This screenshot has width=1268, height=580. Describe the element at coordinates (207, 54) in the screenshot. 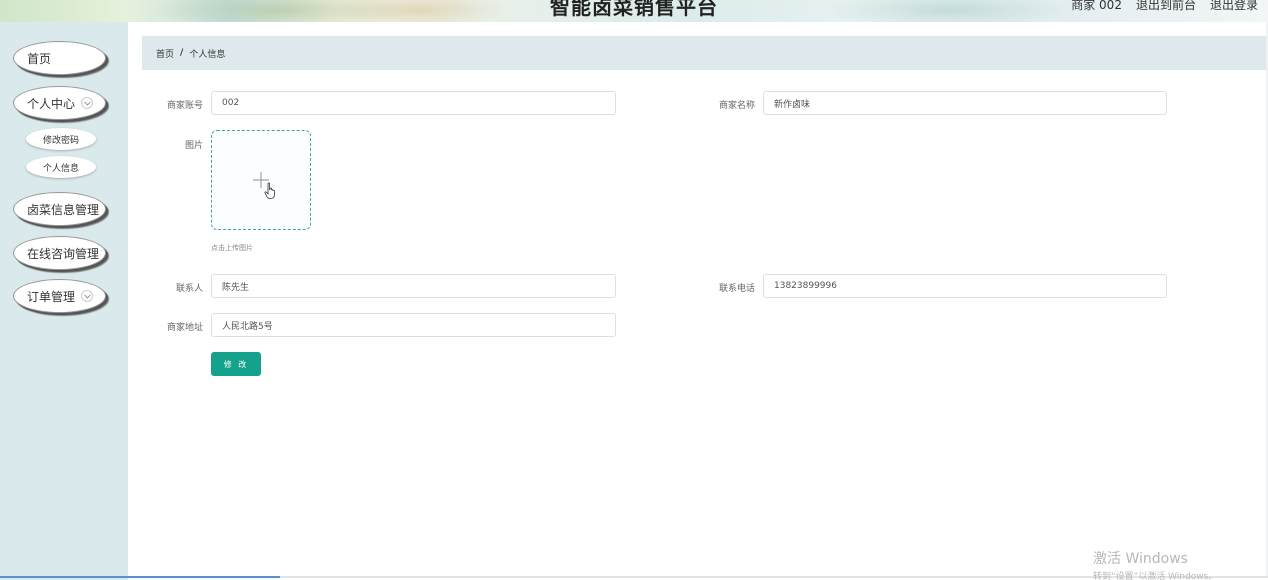

I see `breadcrumb-current: 个人信息` at that location.